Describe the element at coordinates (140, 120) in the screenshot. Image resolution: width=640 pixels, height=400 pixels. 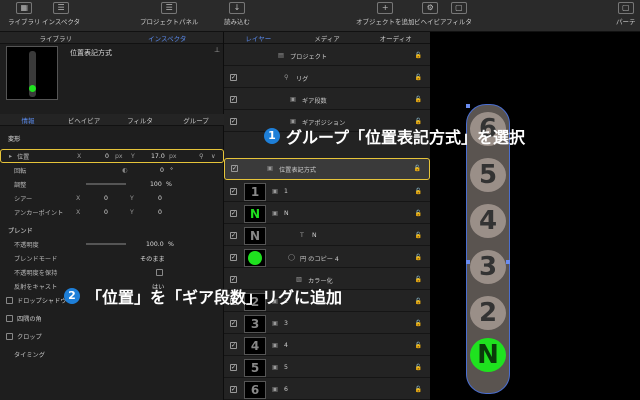
I see `tab-filter: フィルタ` at that location.